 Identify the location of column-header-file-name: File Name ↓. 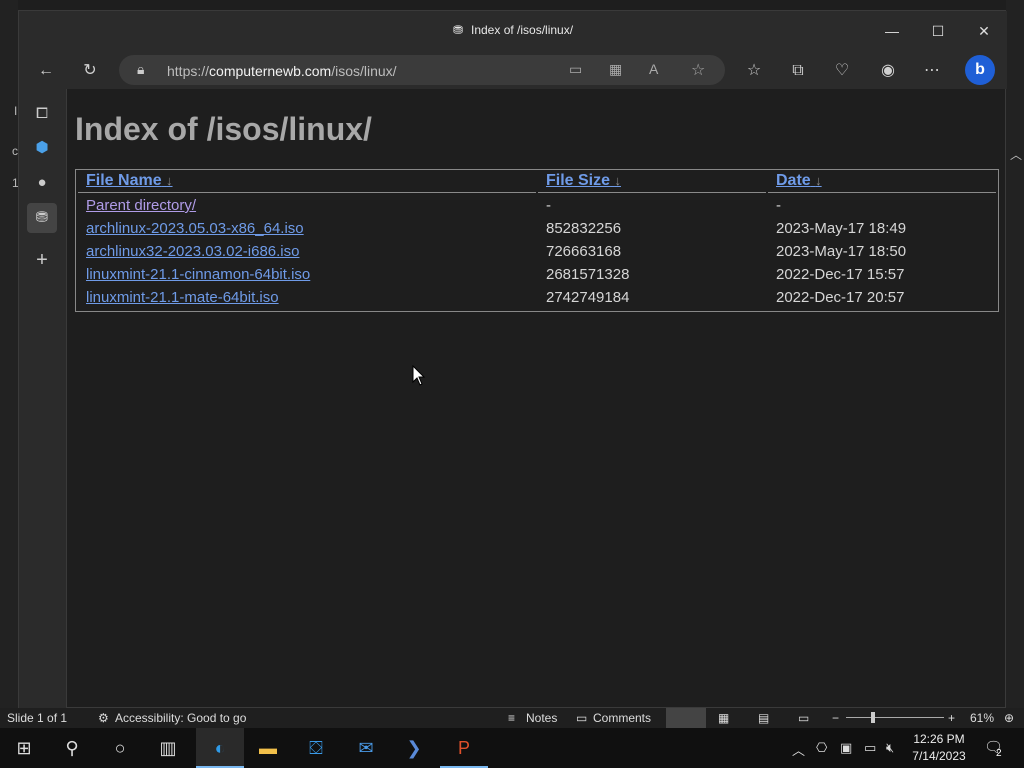
(129, 181).